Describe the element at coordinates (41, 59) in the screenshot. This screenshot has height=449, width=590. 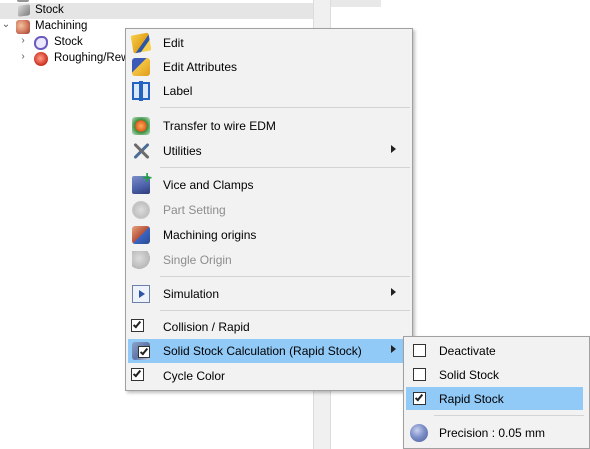
I see `roughing-icon` at that location.